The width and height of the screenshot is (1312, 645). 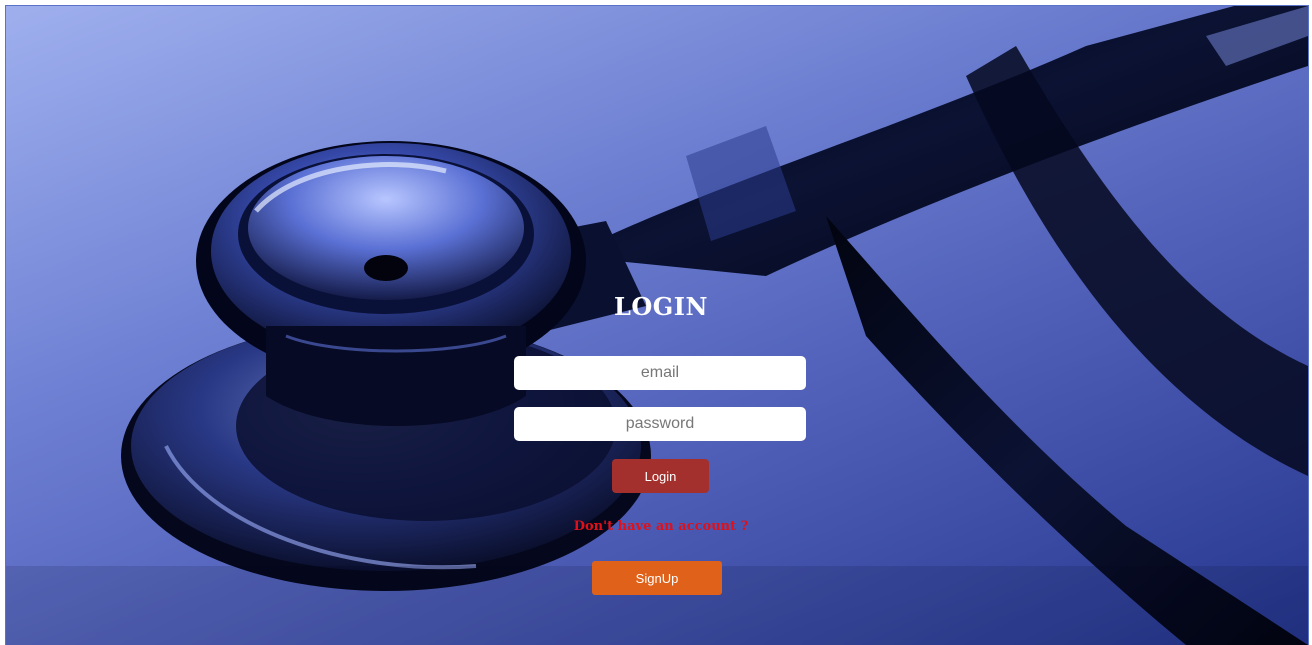 What do you see at coordinates (661, 306) in the screenshot?
I see `page-title: LOGIN` at bounding box center [661, 306].